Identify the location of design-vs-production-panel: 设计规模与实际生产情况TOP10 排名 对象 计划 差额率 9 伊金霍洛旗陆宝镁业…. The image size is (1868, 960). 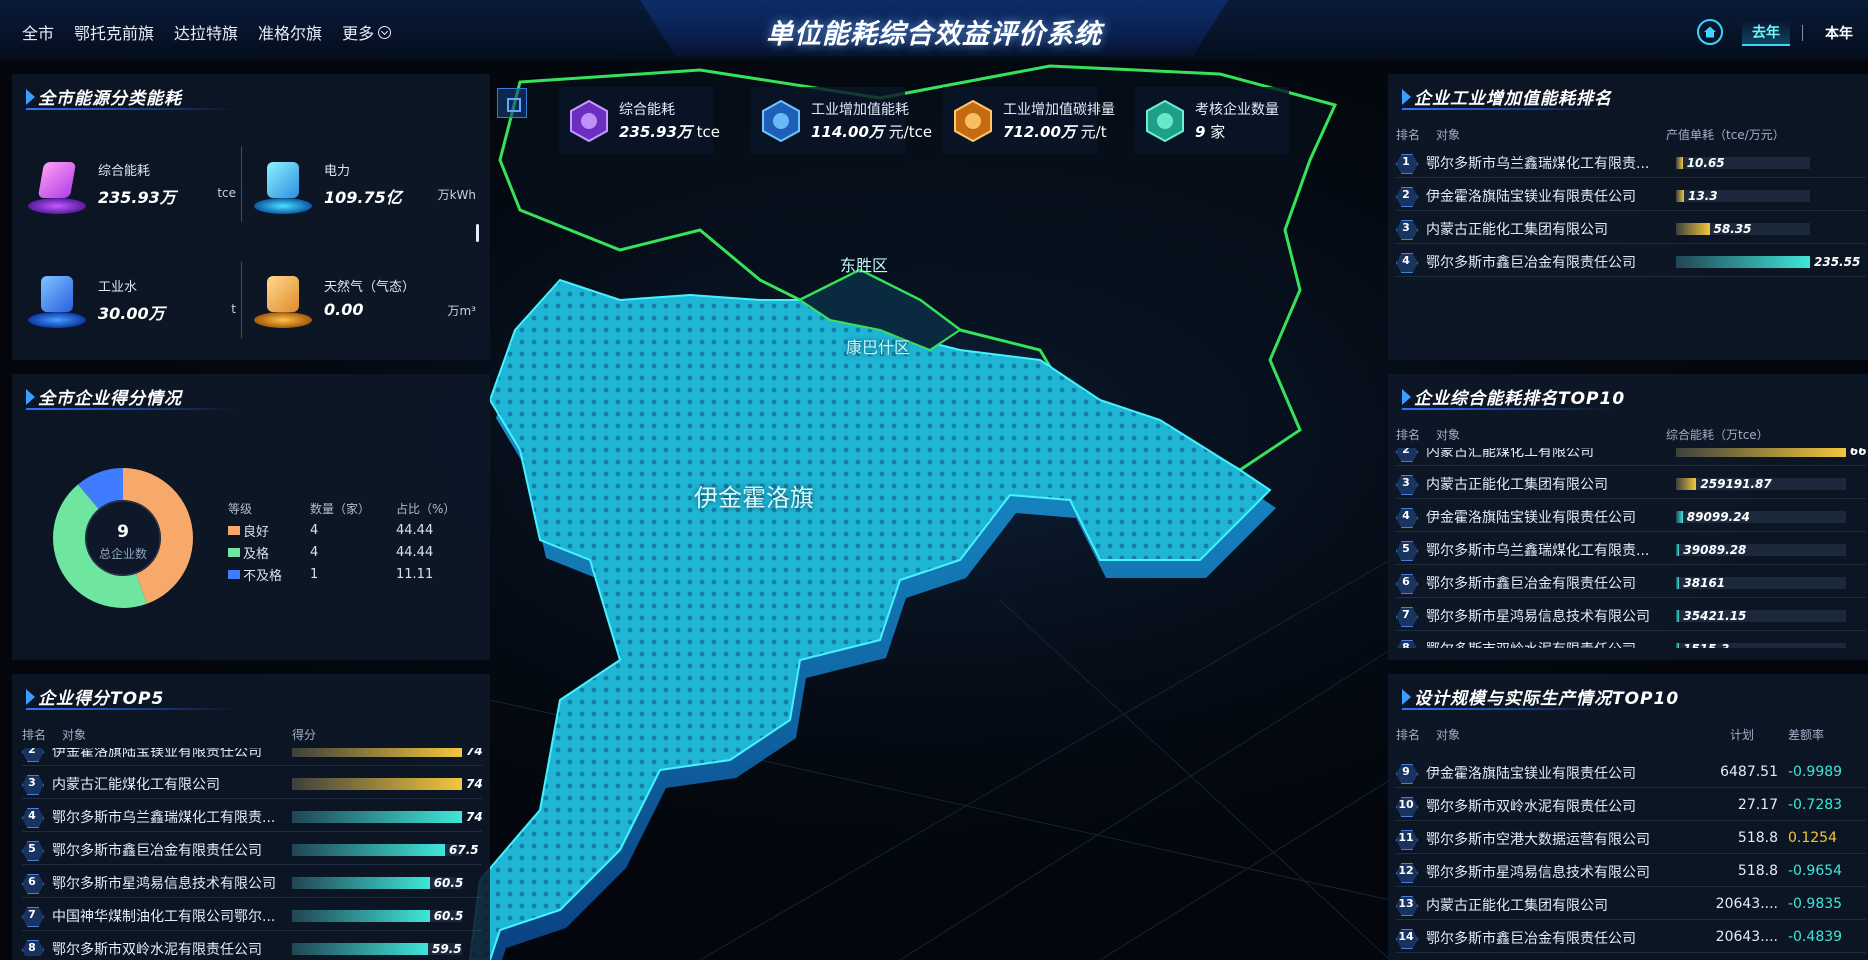
(1628, 817).